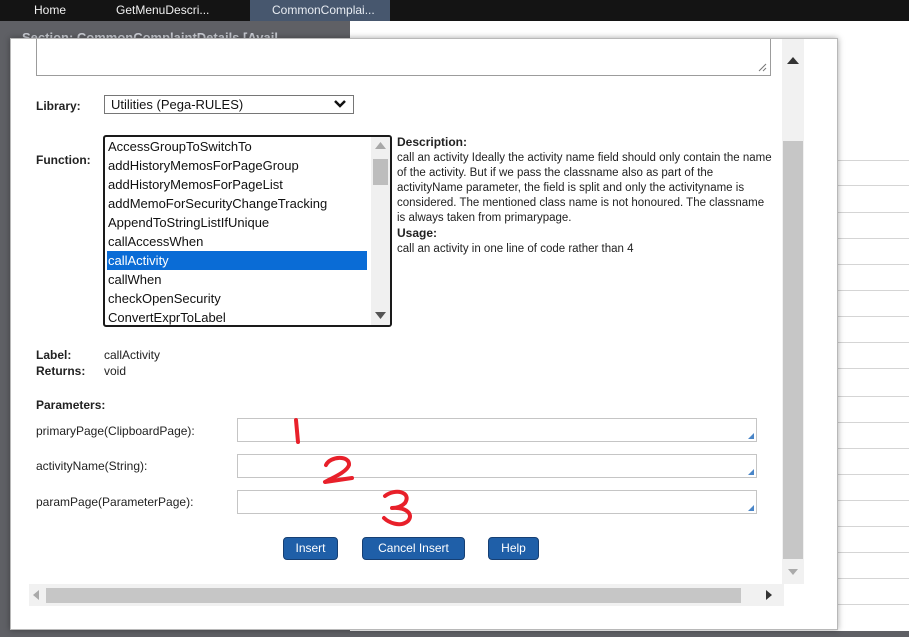 The image size is (909, 637). What do you see at coordinates (459, 634) in the screenshot?
I see `background-bottom-strip` at bounding box center [459, 634].